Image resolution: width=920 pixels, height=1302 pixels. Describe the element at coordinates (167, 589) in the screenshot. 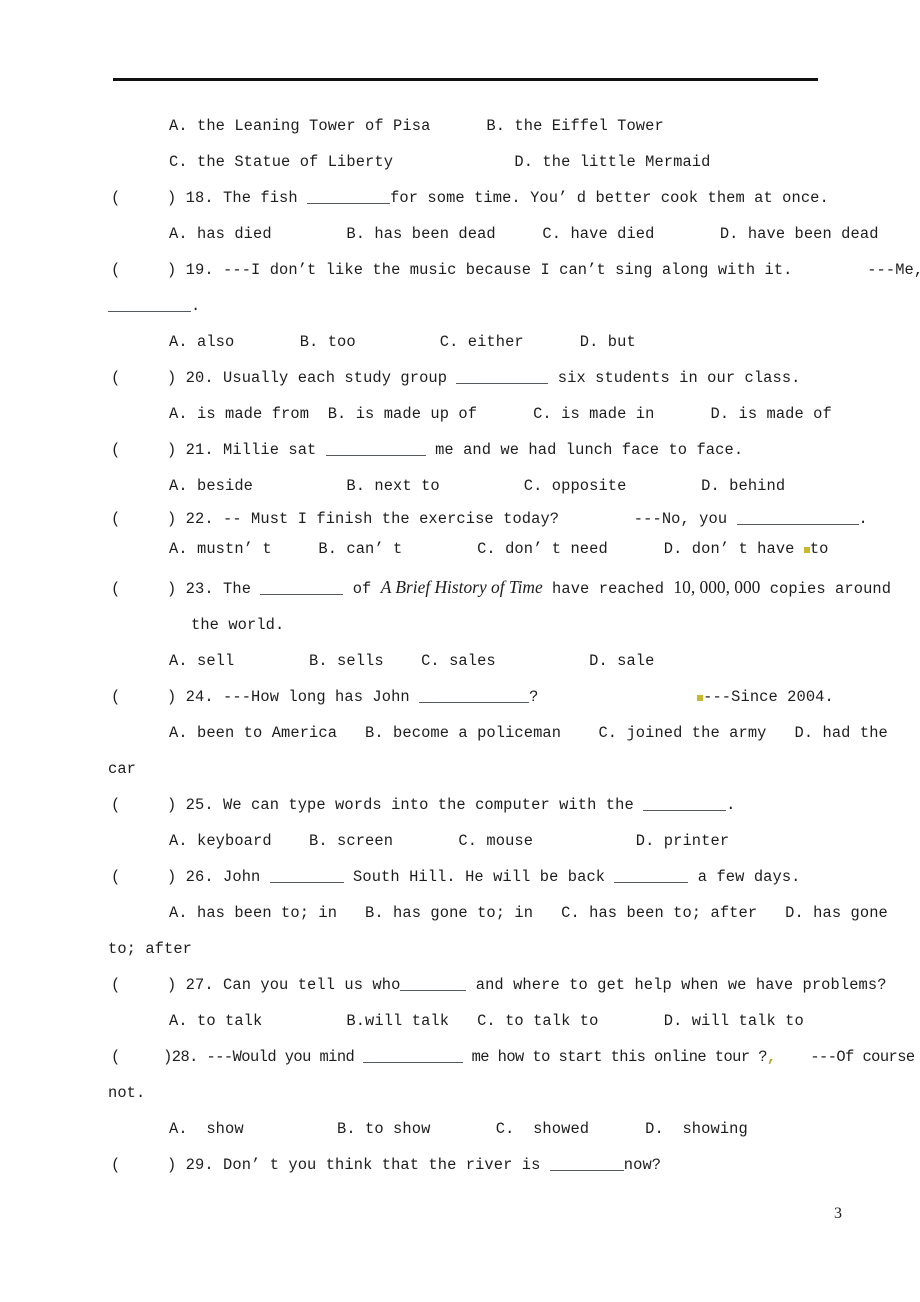

I see `question-marker: ( ) 23.` at that location.